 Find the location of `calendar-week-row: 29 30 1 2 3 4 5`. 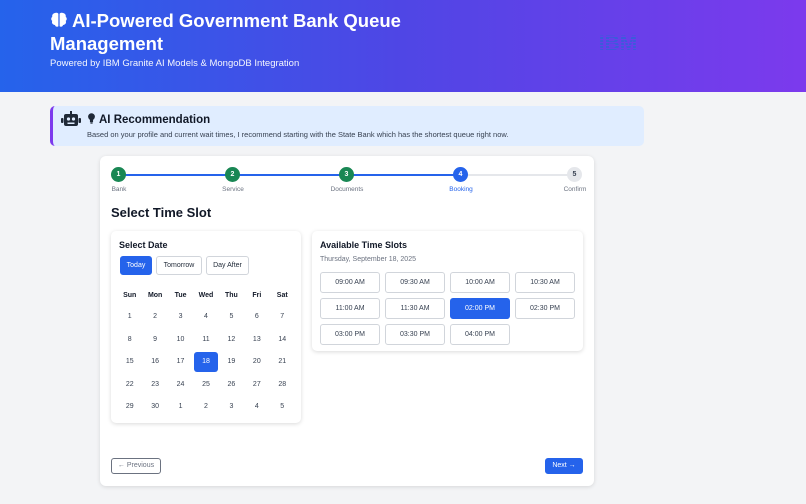

calendar-week-row: 29 30 1 2 3 4 5 is located at coordinates (206, 407).